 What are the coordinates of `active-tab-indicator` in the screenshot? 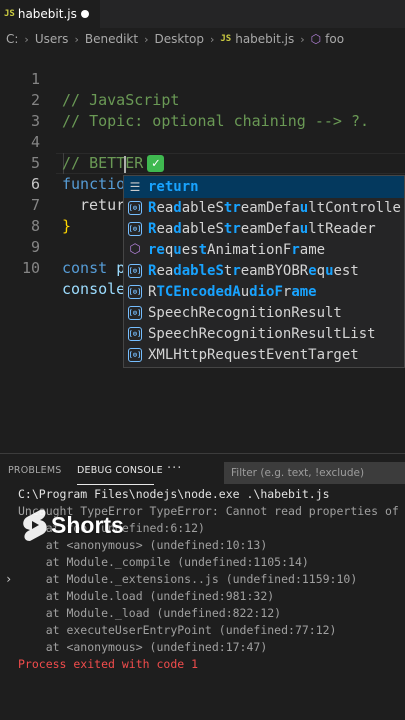 It's located at (115, 484).